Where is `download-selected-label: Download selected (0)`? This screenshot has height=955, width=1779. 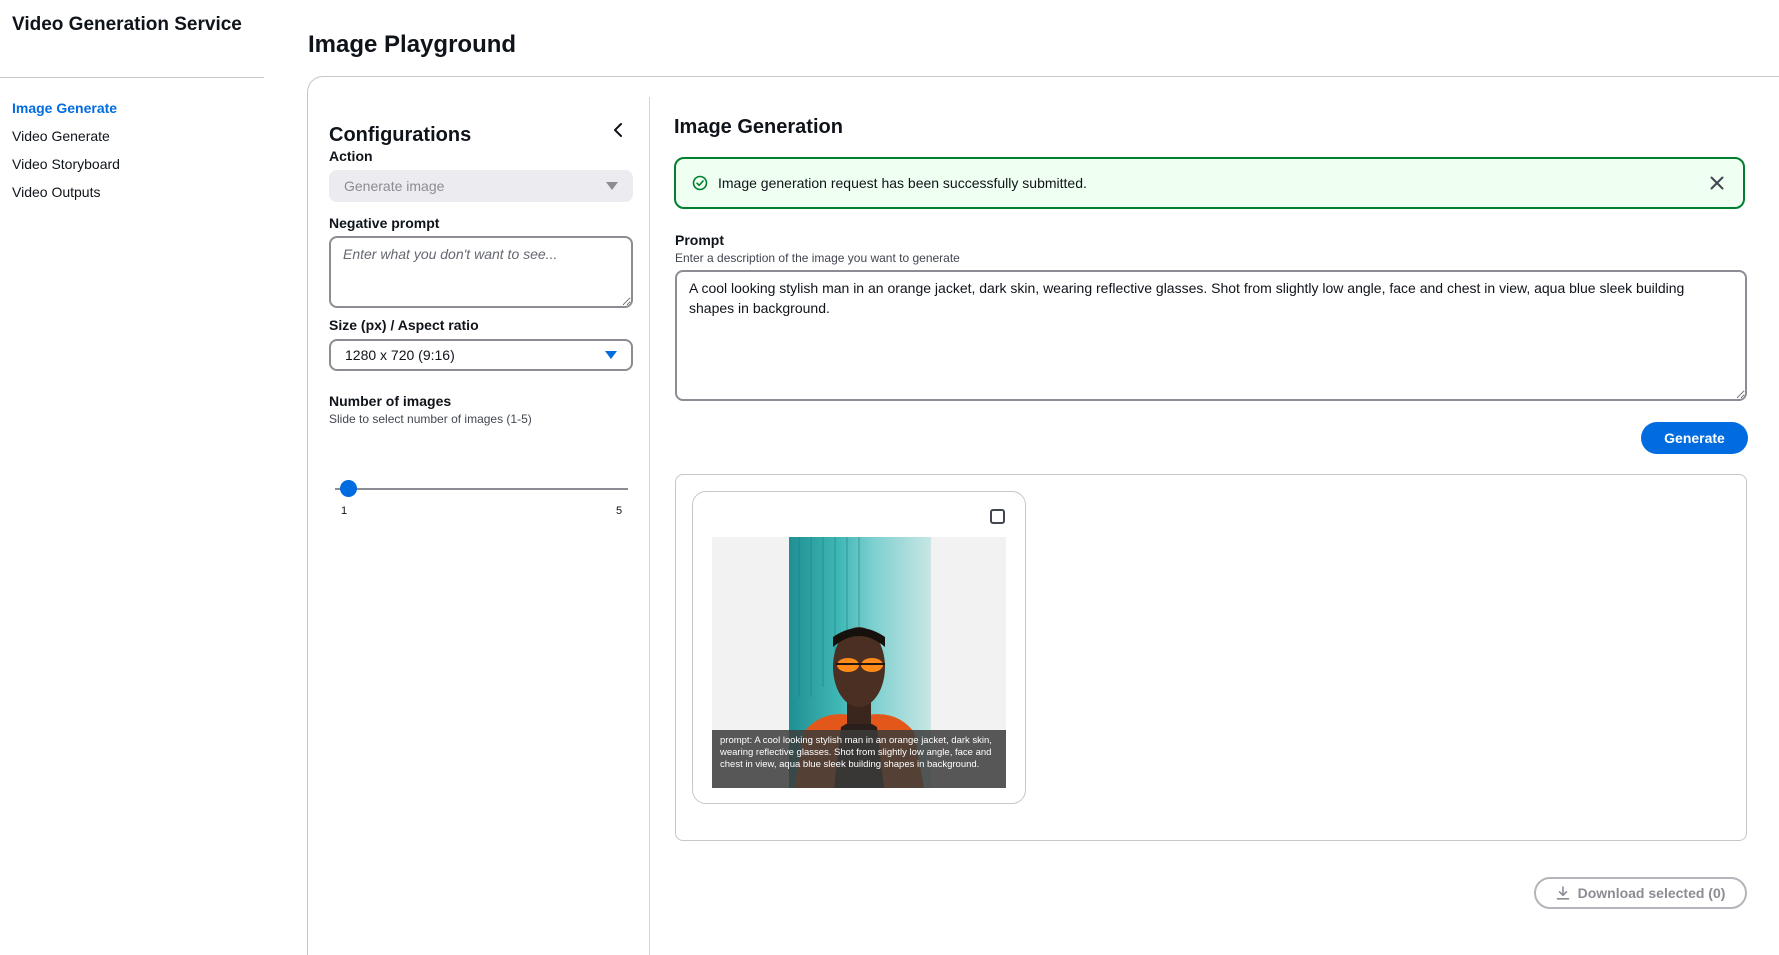
download-selected-label: Download selected (0) is located at coordinates (1651, 893).